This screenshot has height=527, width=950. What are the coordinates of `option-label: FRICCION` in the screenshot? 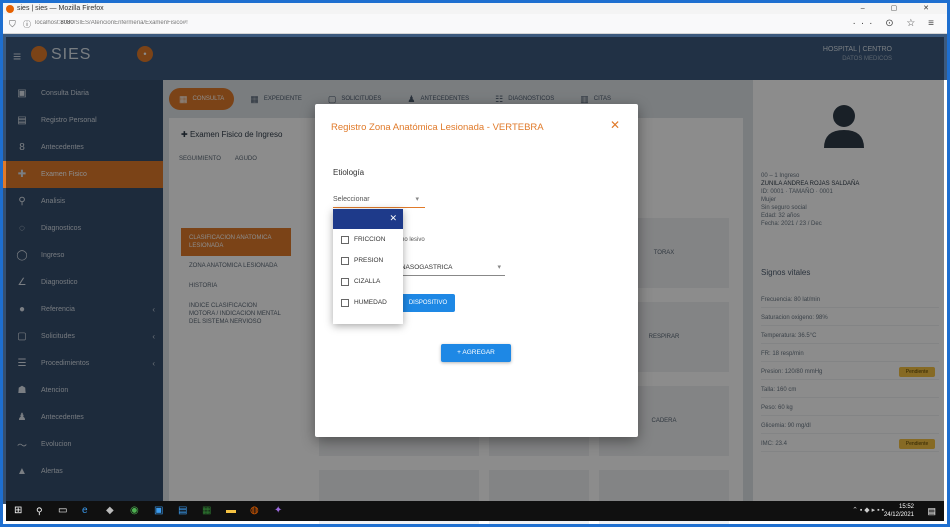 It's located at (370, 239).